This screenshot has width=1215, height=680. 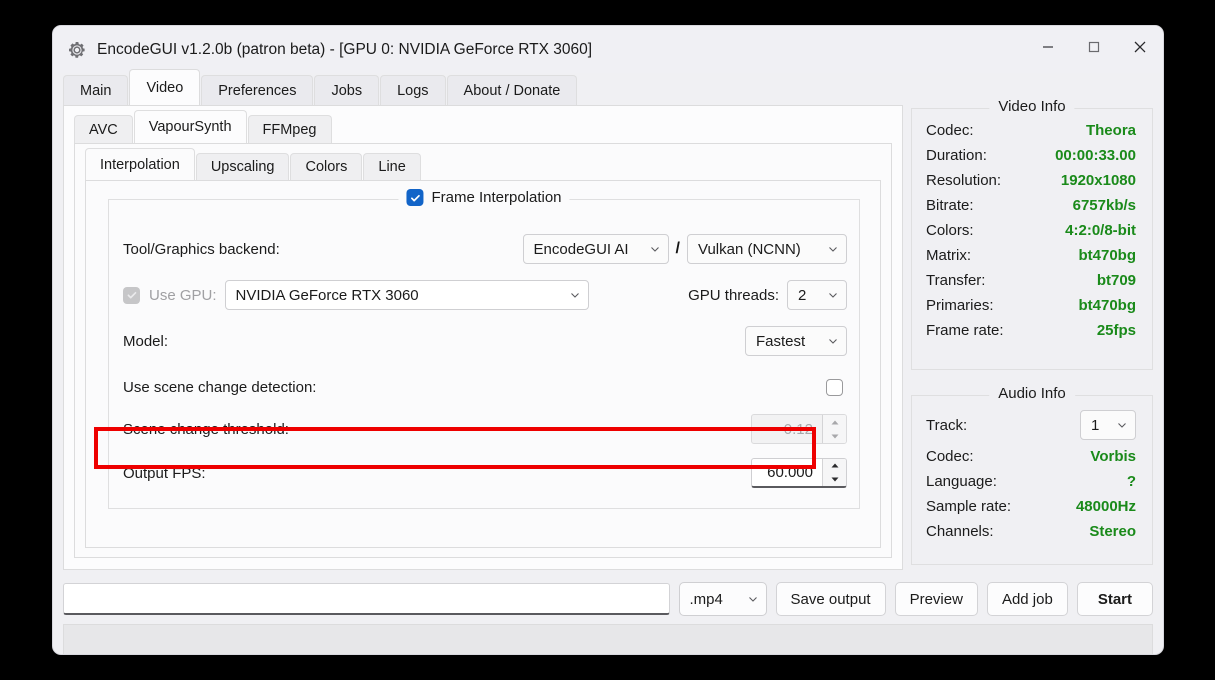 I want to click on minimize-icon, so click(x=1048, y=49).